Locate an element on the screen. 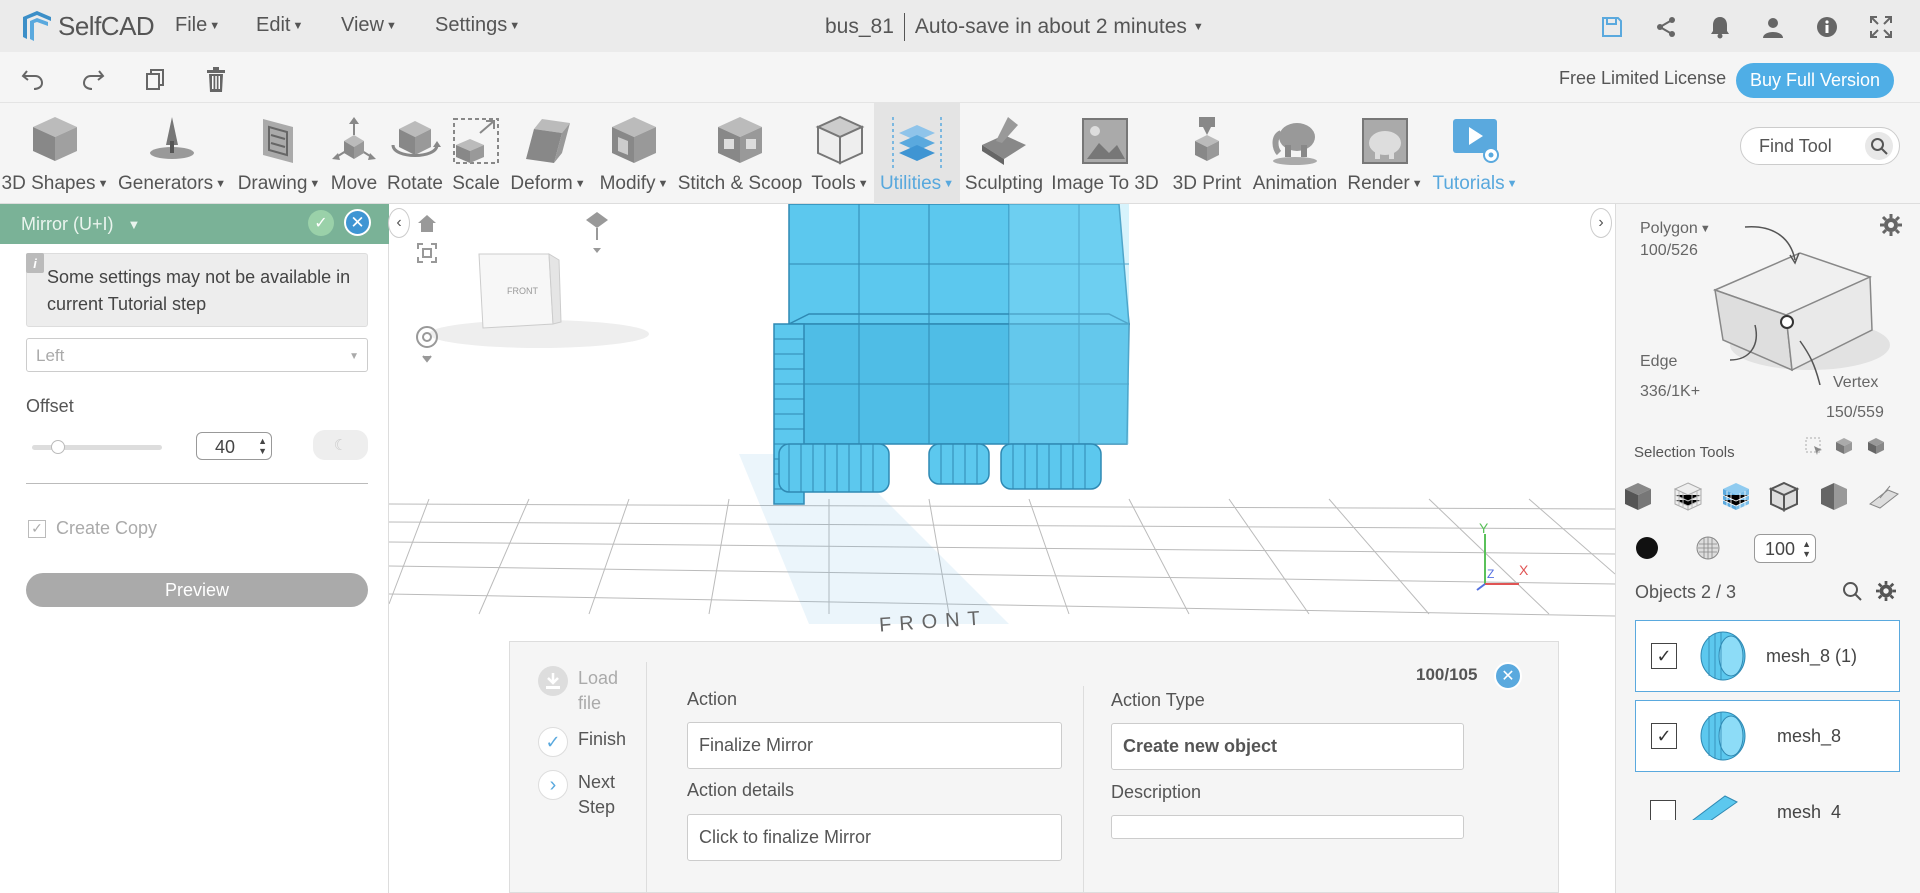  tool-animation: Animation is located at coordinates (1295, 153).